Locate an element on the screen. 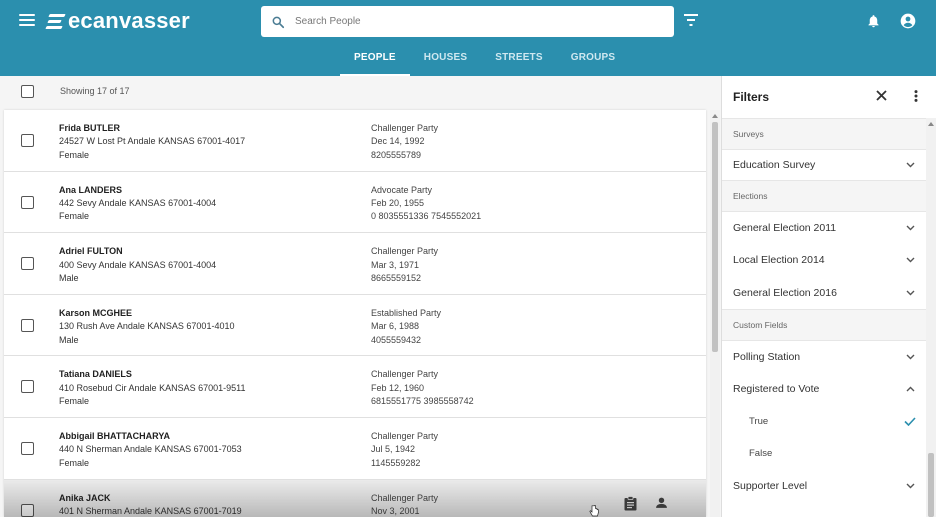 The width and height of the screenshot is (936, 517). person-address: 442 Sevy Andale KANSAS 67001-4004 is located at coordinates (138, 203).